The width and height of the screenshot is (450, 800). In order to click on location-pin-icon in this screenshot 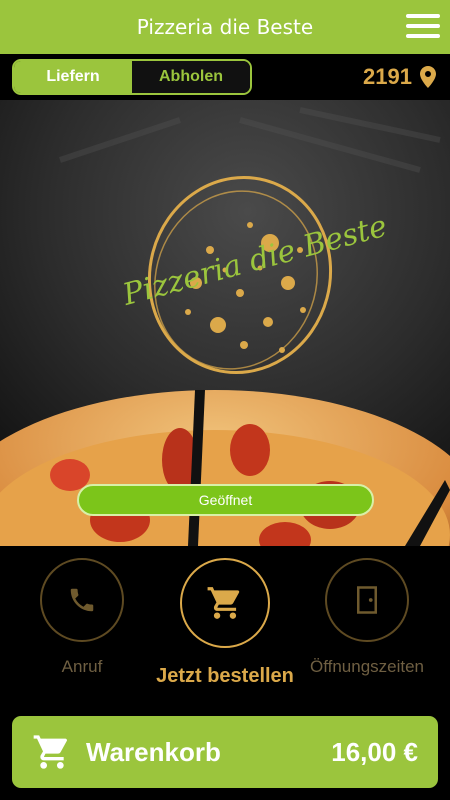, I will do `click(428, 77)`.